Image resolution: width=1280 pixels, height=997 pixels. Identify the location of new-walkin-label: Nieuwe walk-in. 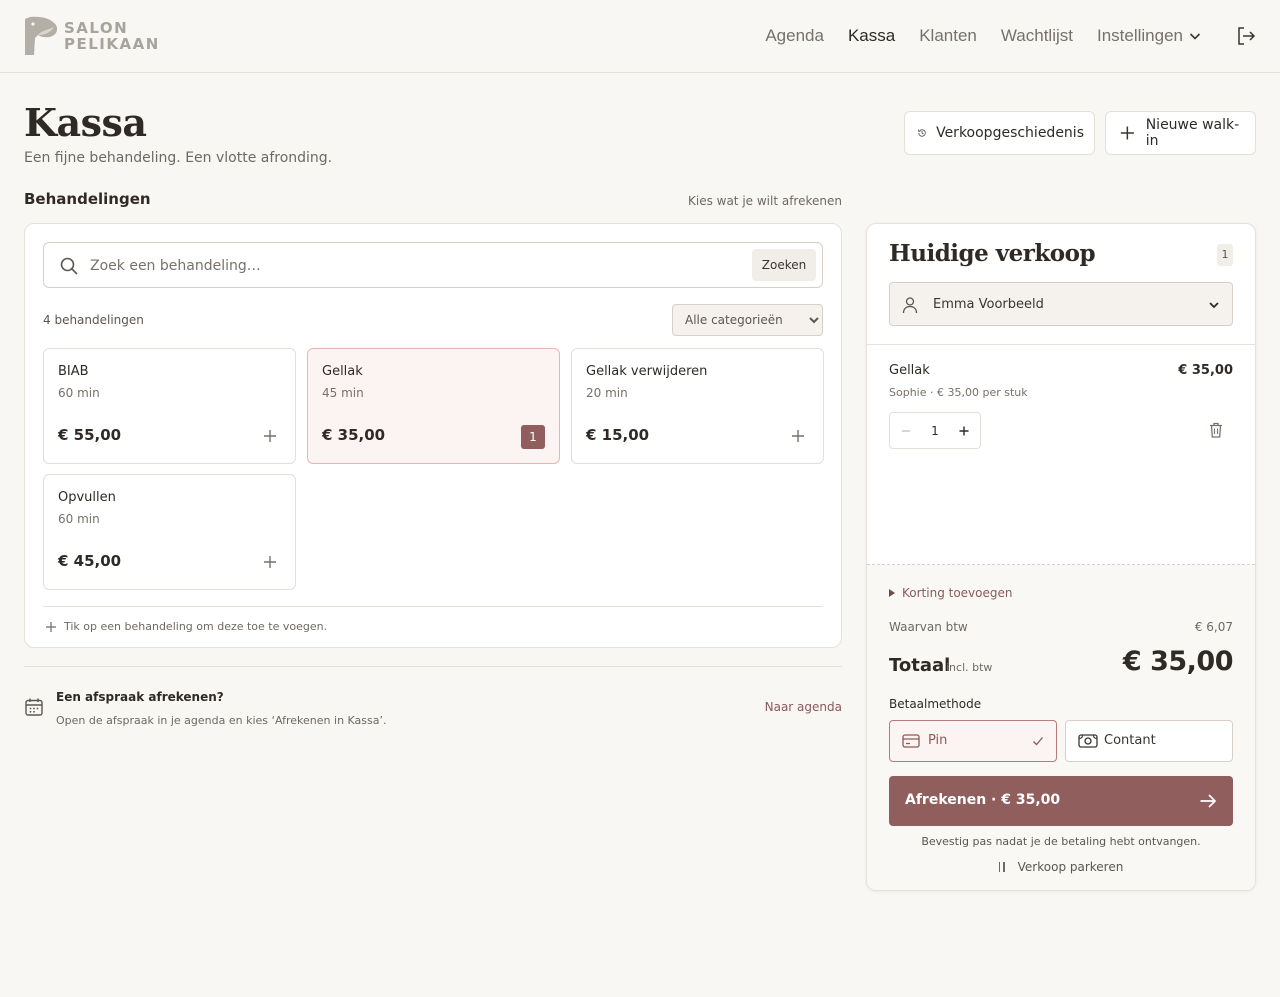
(1192, 133).